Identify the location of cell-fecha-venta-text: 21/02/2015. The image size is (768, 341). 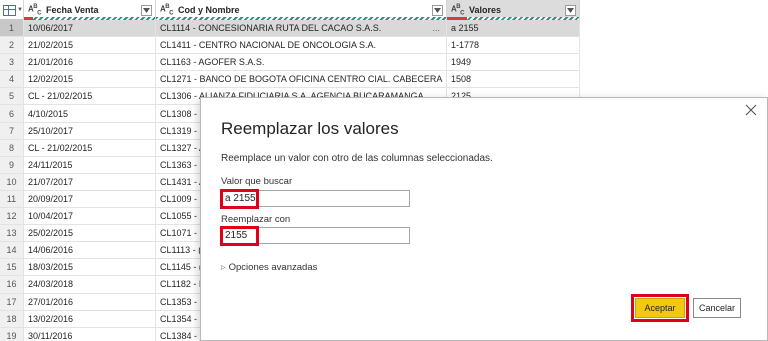
(51, 45).